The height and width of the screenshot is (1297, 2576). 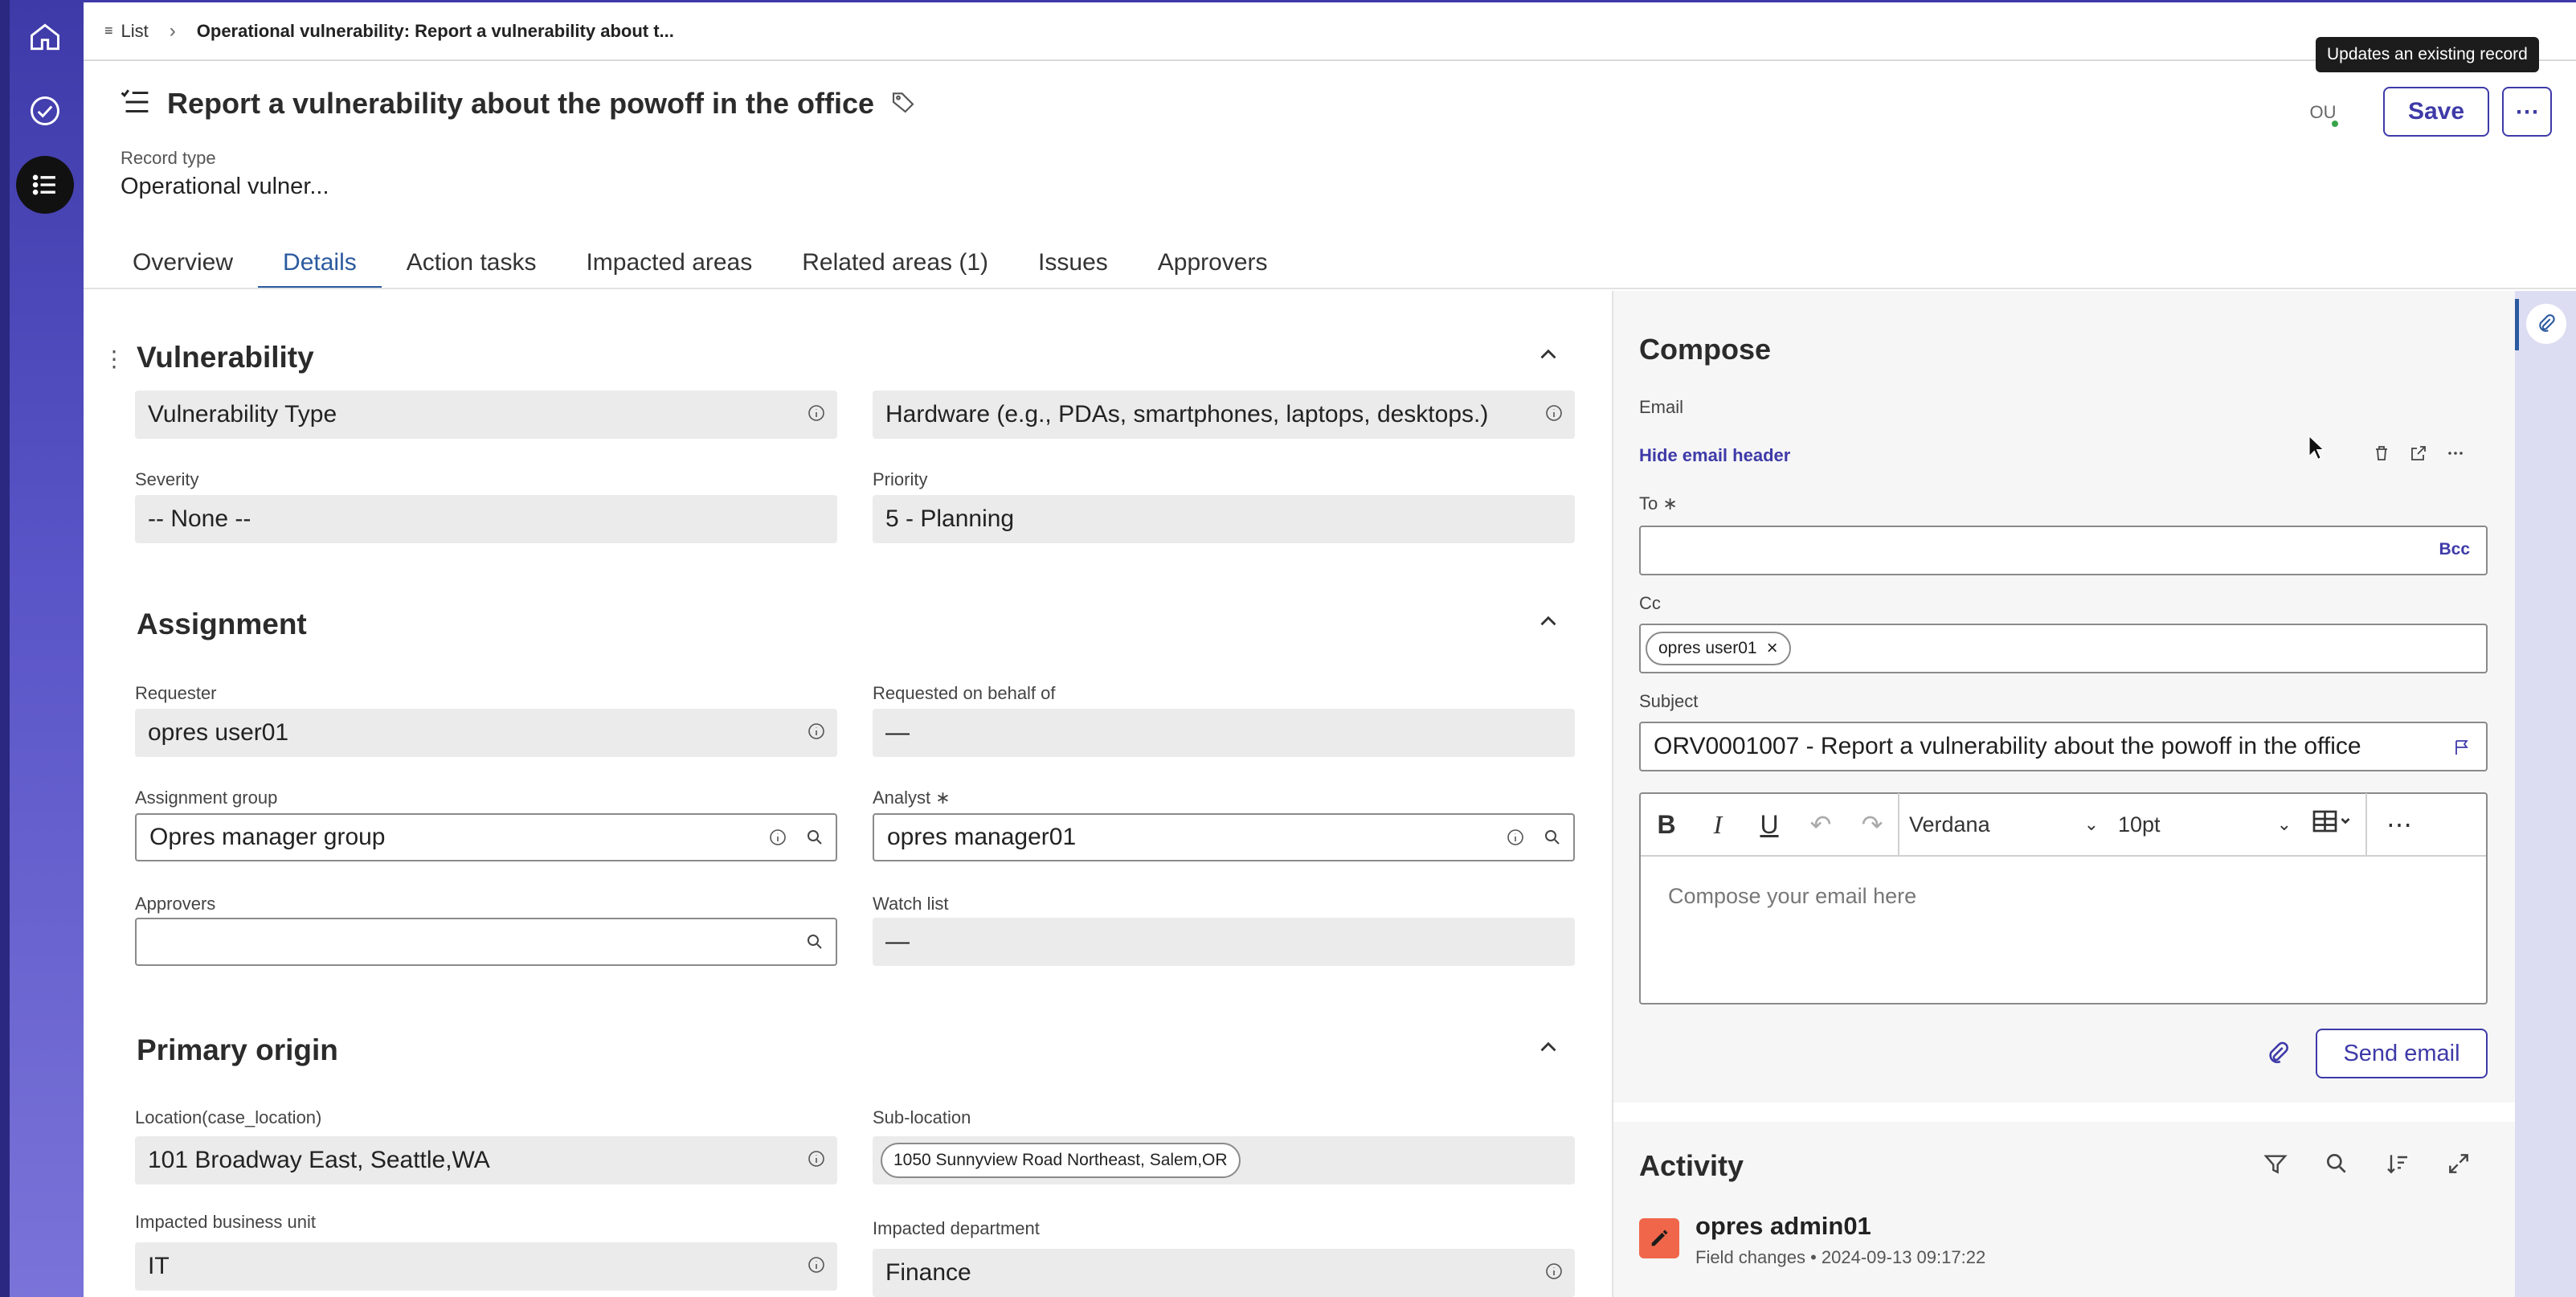 What do you see at coordinates (225, 357) in the screenshot?
I see `section-vulnerability-heading: Vulnerability` at bounding box center [225, 357].